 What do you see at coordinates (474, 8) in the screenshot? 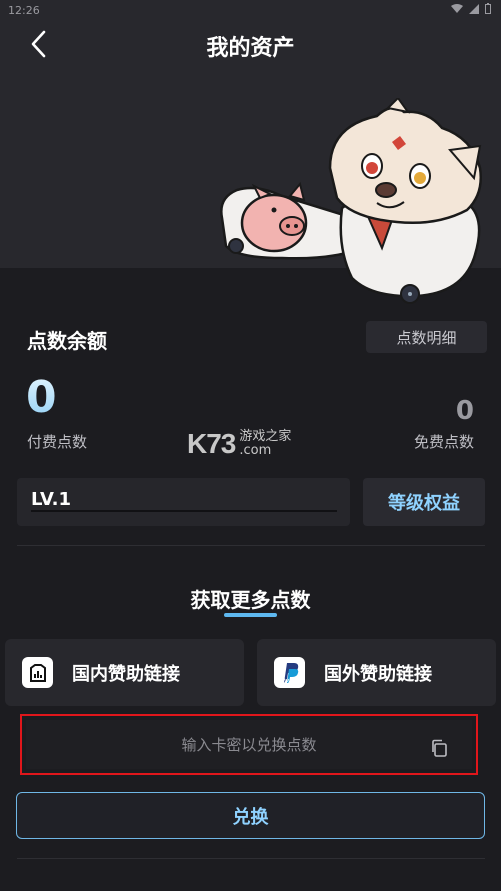
I see `signal-icon` at bounding box center [474, 8].